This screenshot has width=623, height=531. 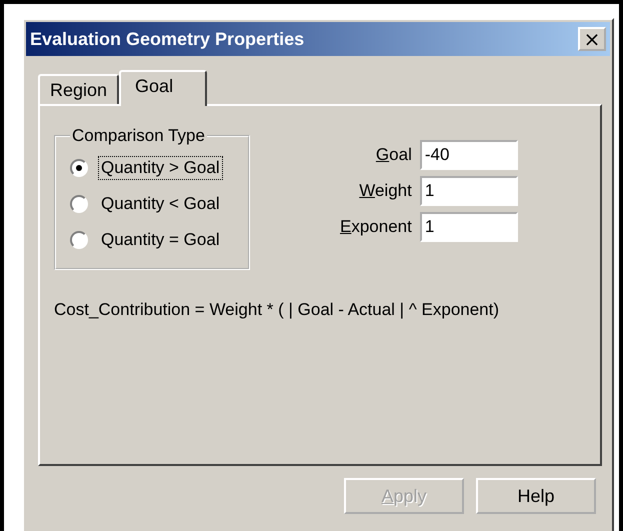 I want to click on radio-label: Quantity > Goal, so click(x=160, y=168).